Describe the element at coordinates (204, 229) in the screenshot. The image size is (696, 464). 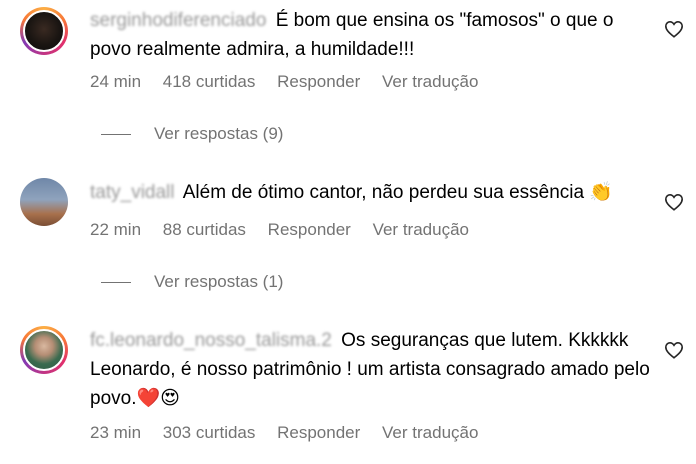
I see `likes-count: 88 curtidas` at that location.